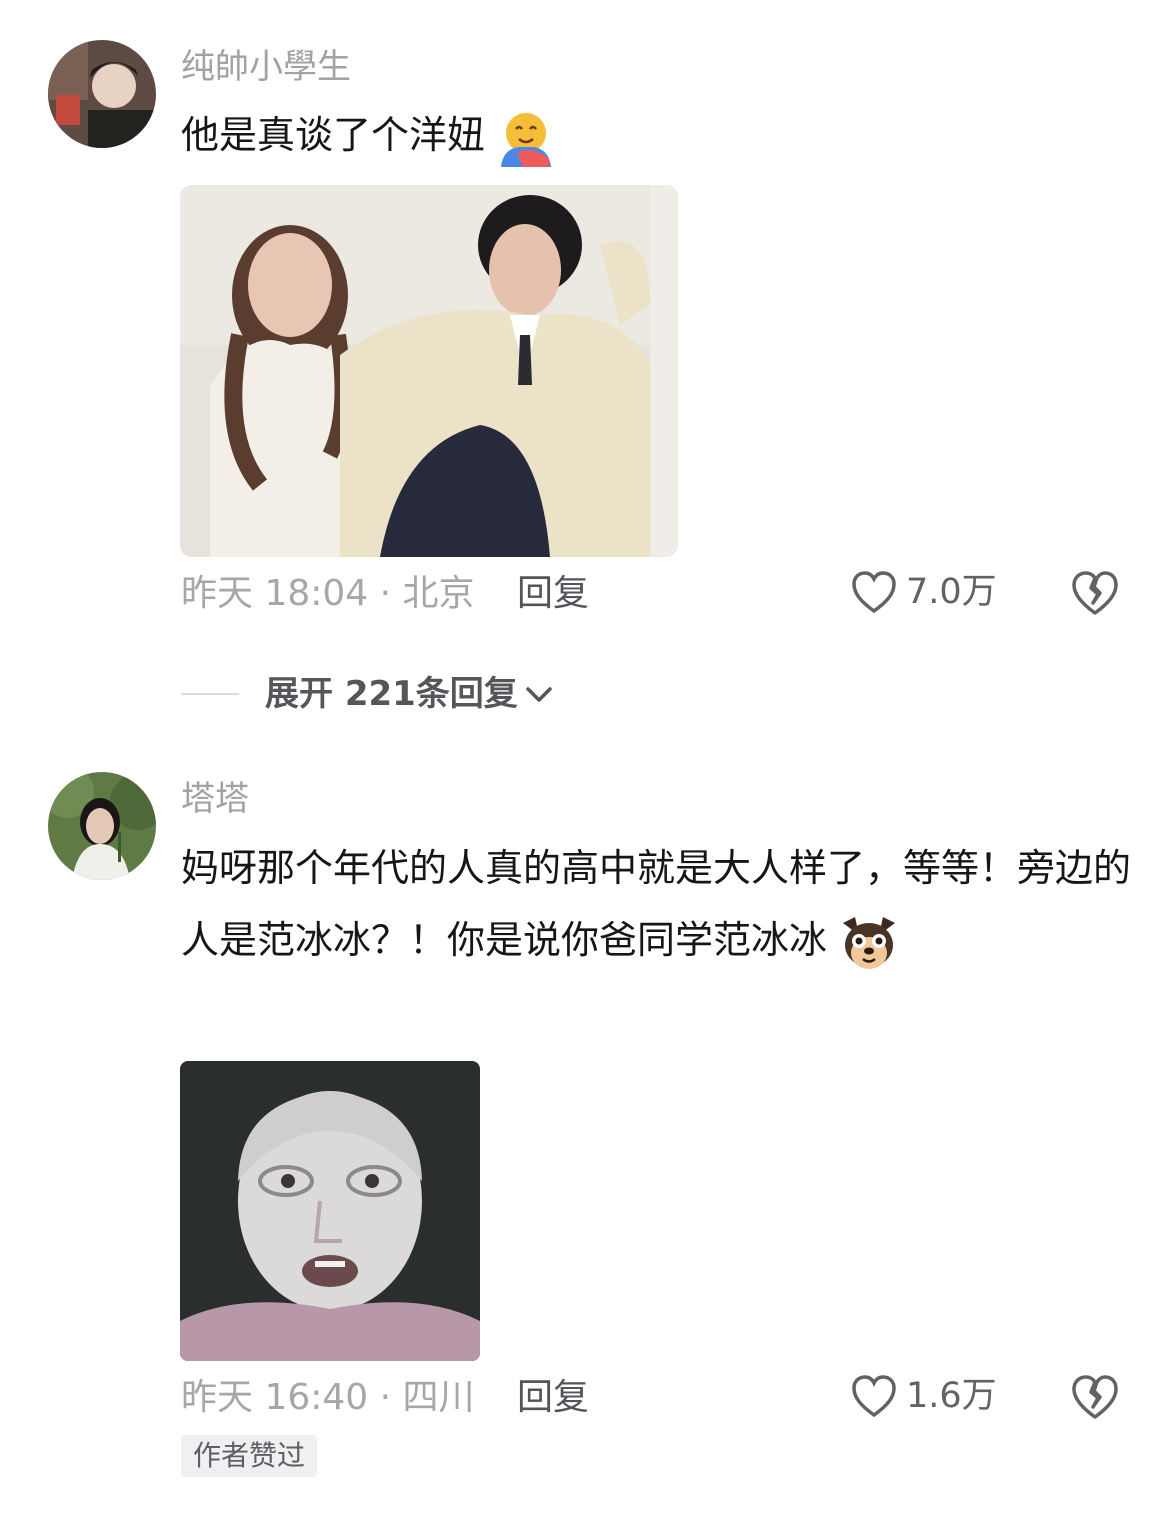 This screenshot has height=1521, width=1170. What do you see at coordinates (210, 694) in the screenshot?
I see `divider-line` at bounding box center [210, 694].